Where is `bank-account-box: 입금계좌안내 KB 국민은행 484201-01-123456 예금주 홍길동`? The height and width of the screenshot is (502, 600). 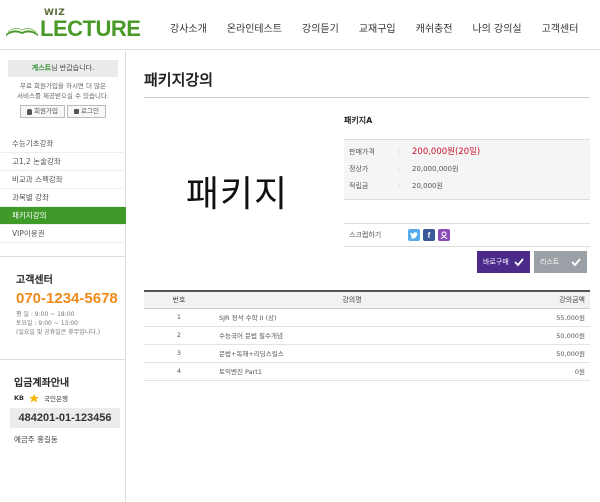 bank-account-box: 입금계좌안내 KB 국민은행 484201-01-123456 예금주 홍길동 is located at coordinates (63, 409).